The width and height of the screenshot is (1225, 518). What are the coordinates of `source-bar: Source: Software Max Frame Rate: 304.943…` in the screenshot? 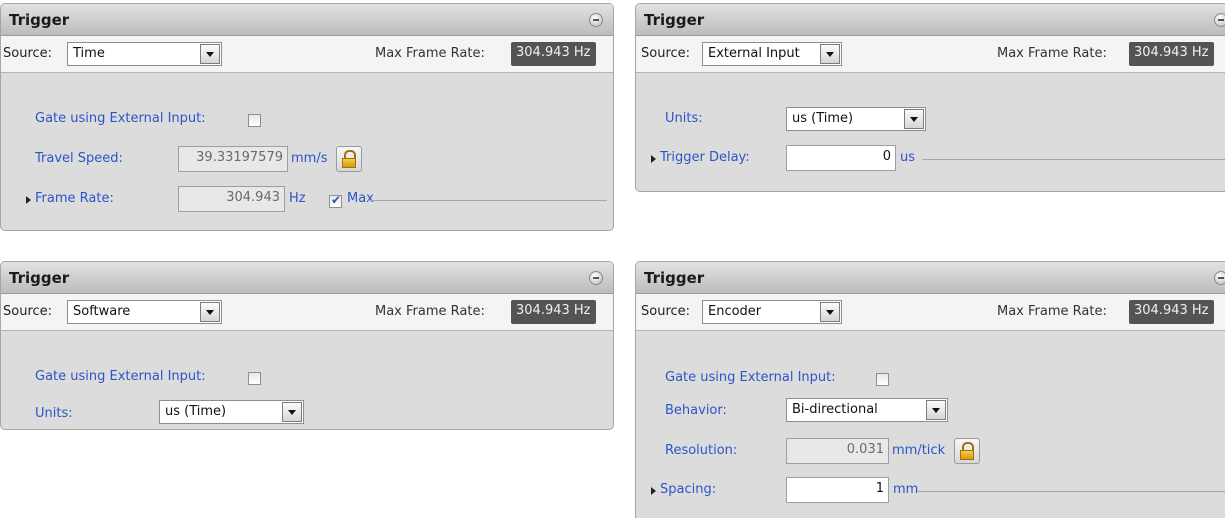 It's located at (307, 312).